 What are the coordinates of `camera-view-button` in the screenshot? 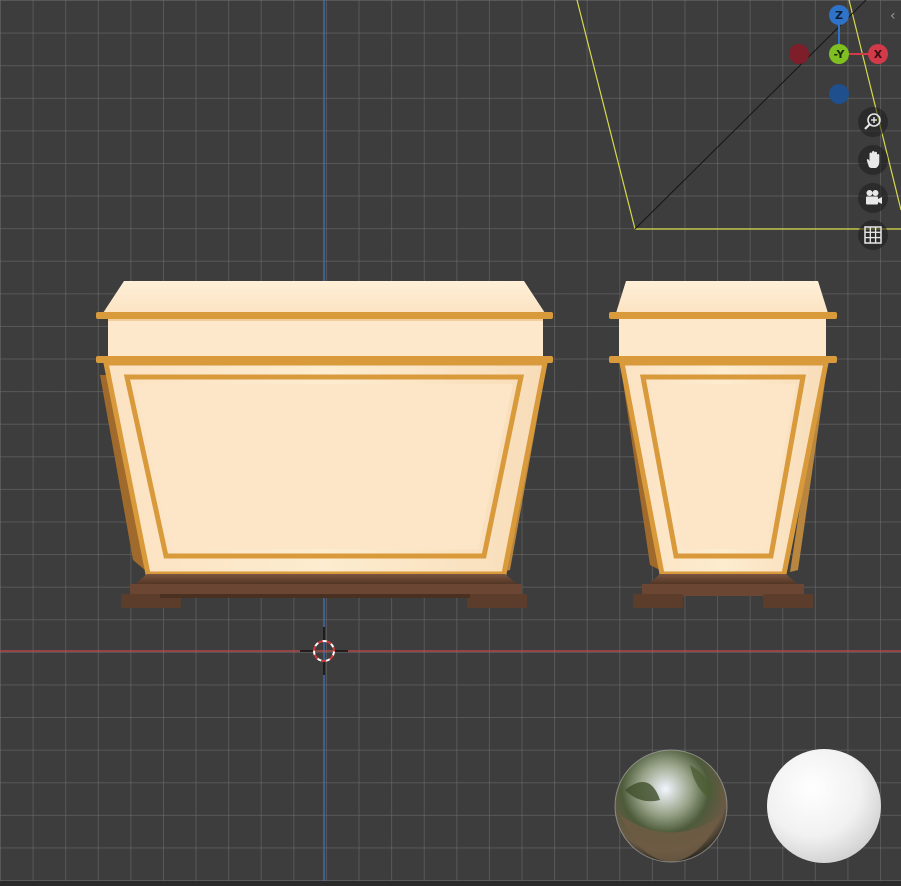 It's located at (873, 198).